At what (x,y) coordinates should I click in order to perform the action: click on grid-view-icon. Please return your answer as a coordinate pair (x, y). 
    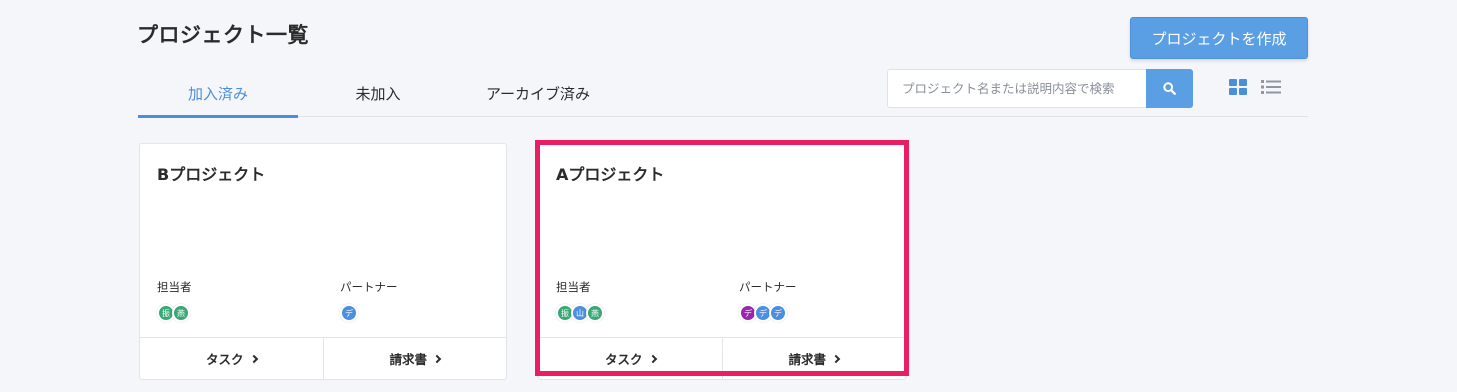
    Looking at the image, I should click on (1238, 87).